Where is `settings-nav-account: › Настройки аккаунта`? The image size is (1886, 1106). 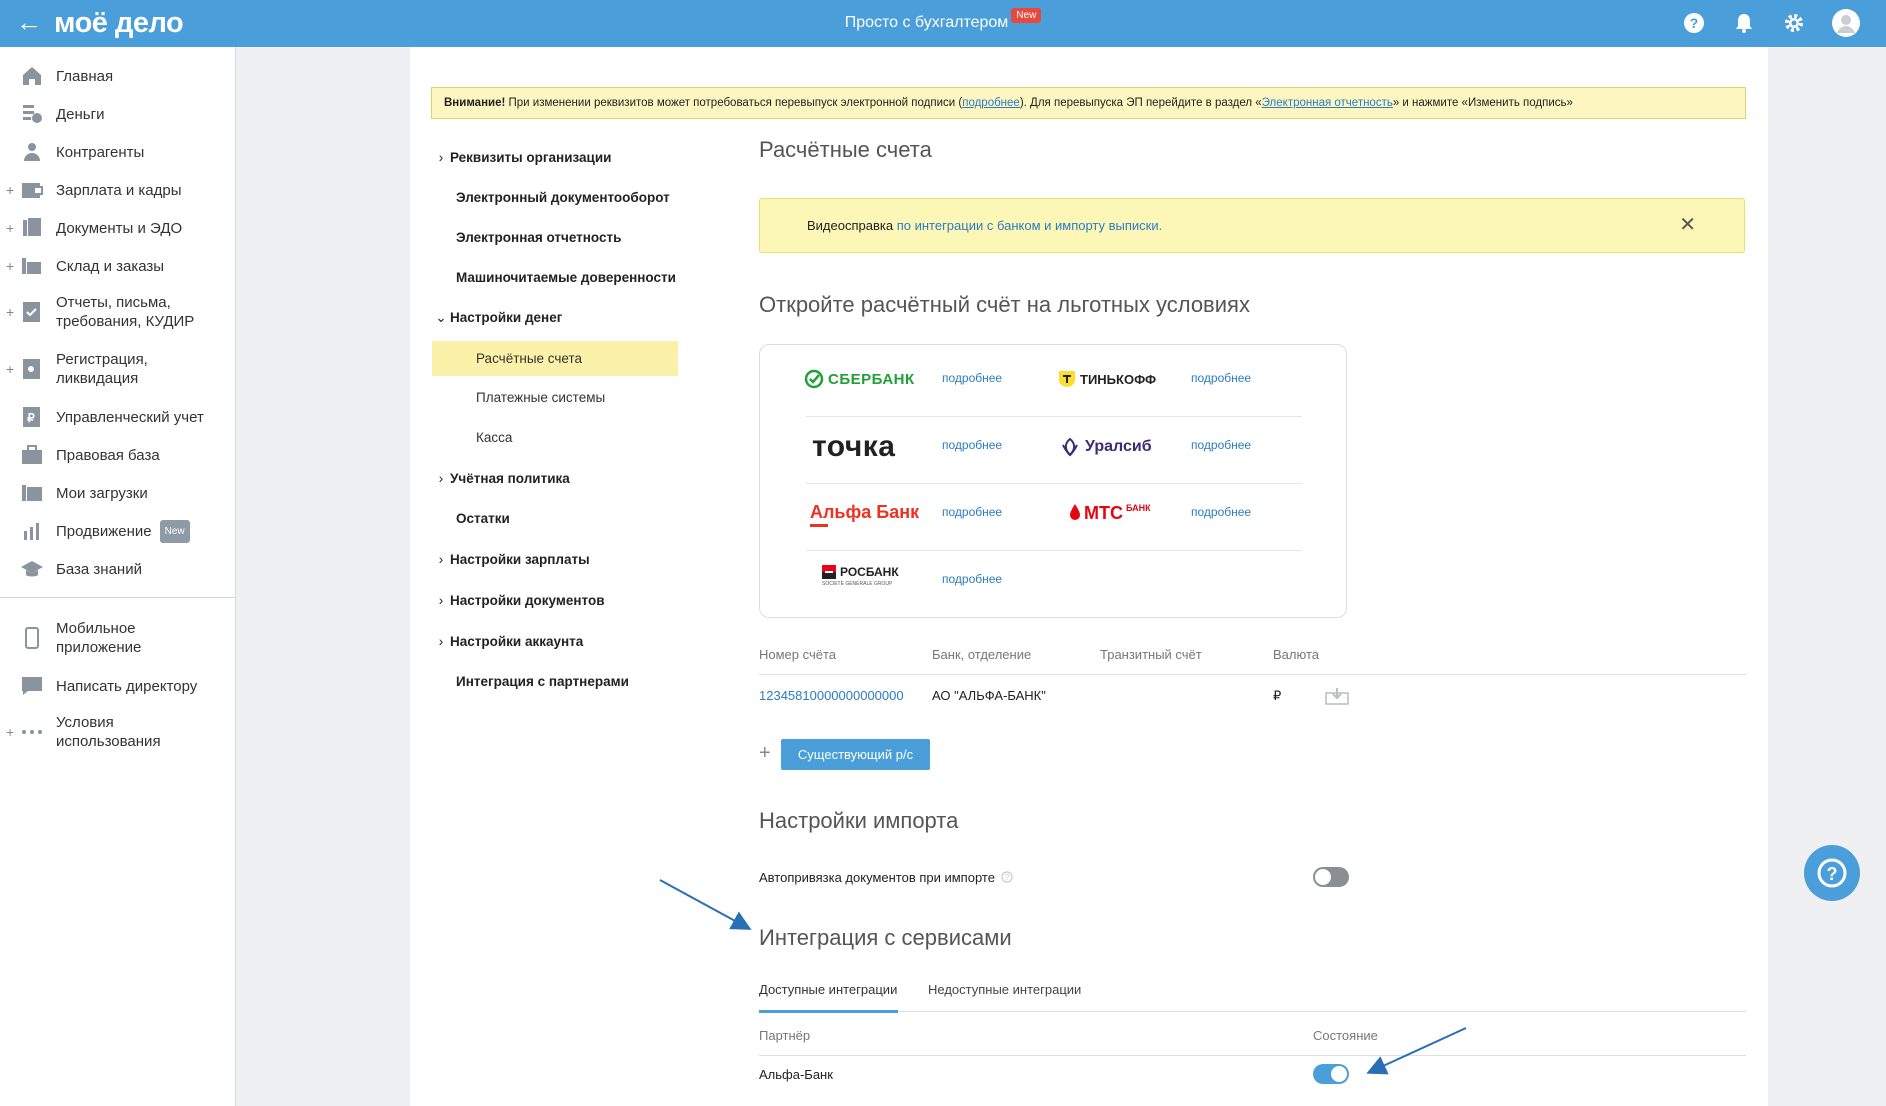 settings-nav-account: › Настройки аккаунта is located at coordinates (555, 642).